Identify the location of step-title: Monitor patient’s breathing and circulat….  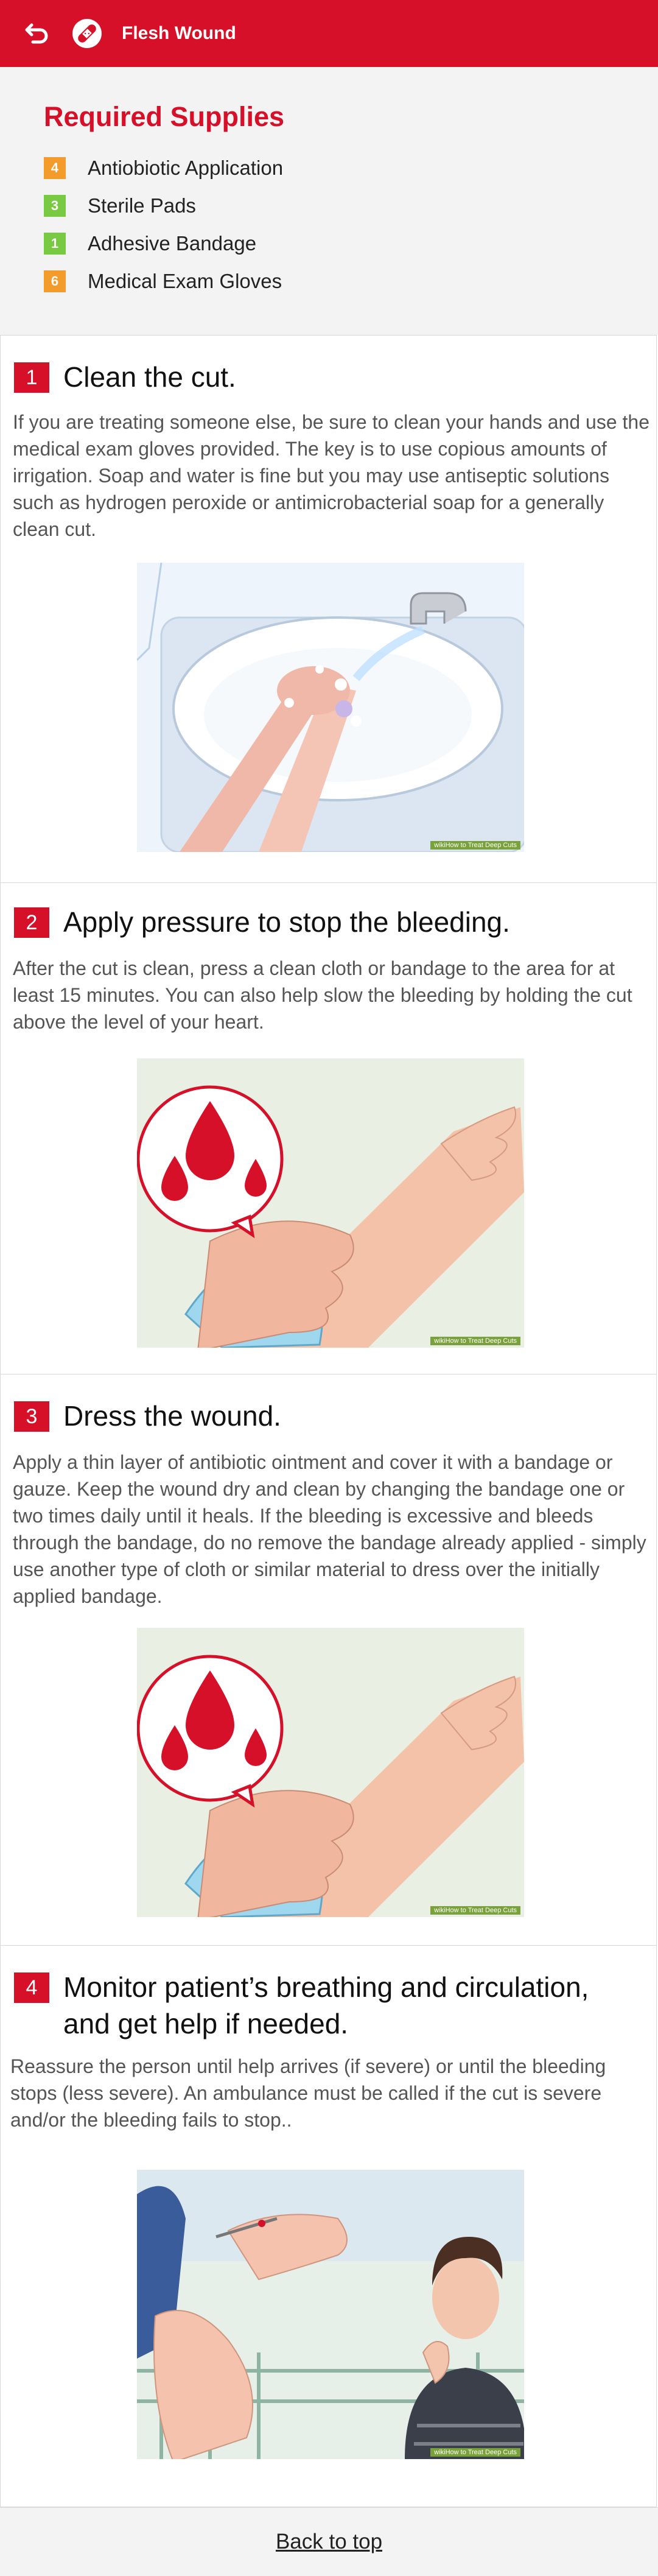
(326, 2005).